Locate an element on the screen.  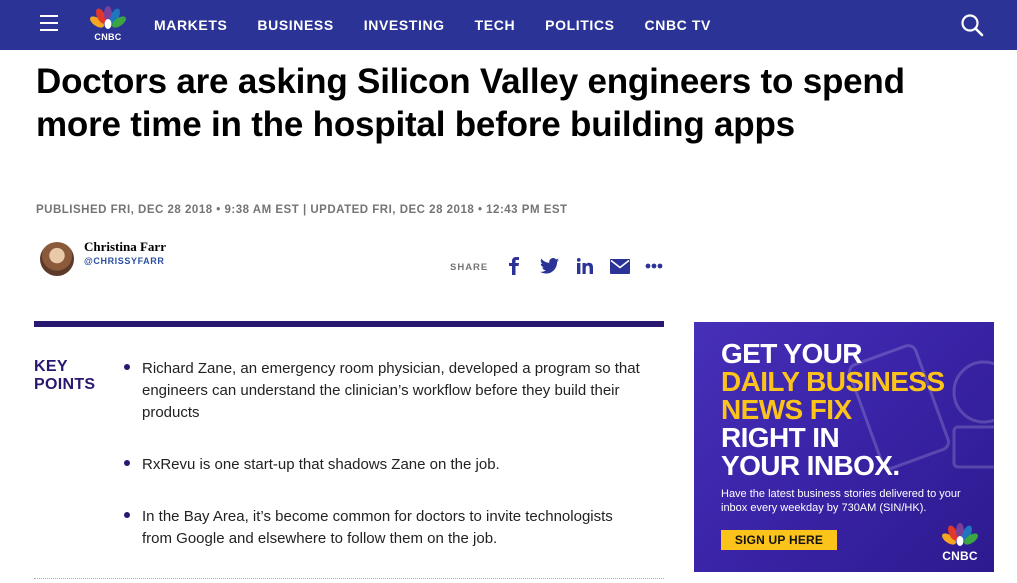
ad-headline-line: GET YOUR is located at coordinates (792, 353).